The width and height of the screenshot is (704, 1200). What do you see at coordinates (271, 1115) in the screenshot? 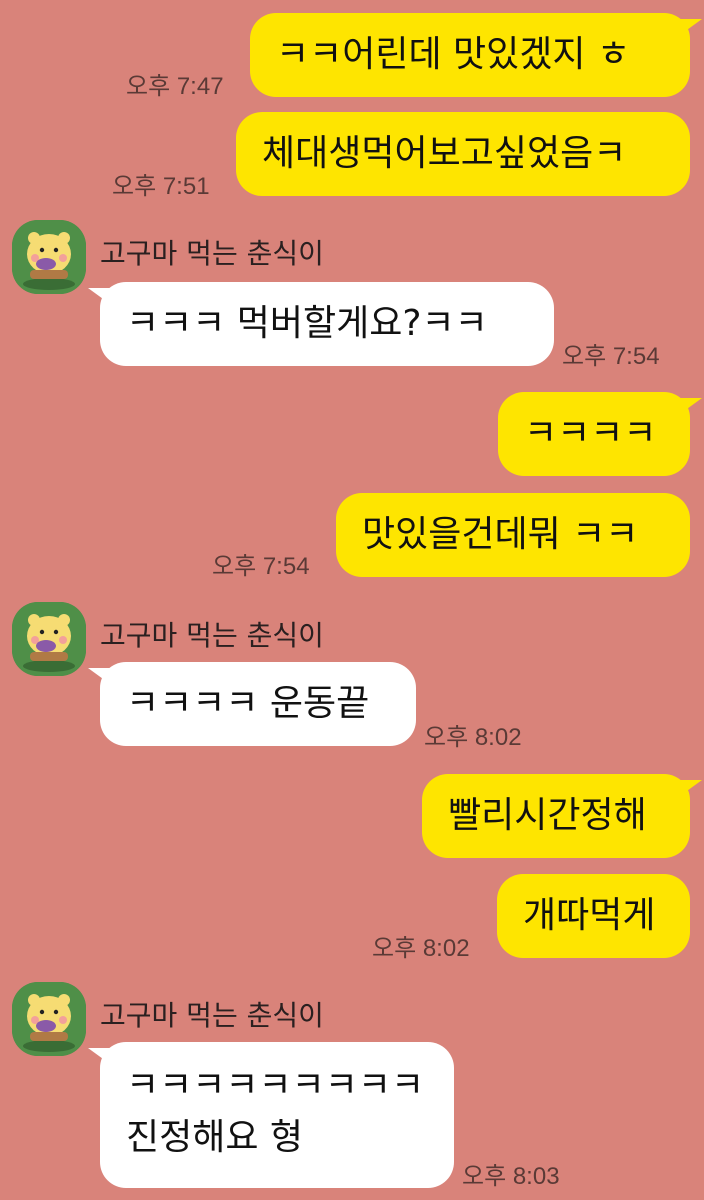
I see `their-message-bubble: ㅋㅋㅋㅋㅋㅋㅋㅋㅋ 진정해요 형` at bounding box center [271, 1115].